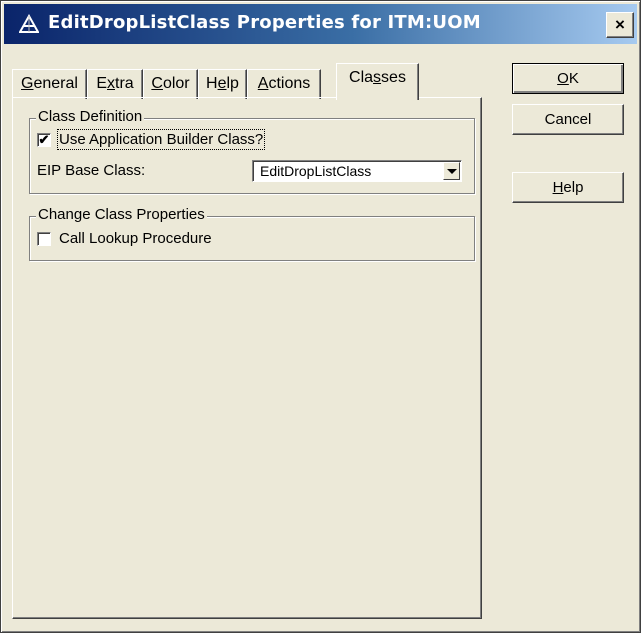 This screenshot has height=635, width=643. Describe the element at coordinates (170, 84) in the screenshot. I see `tab-color: Color` at that location.